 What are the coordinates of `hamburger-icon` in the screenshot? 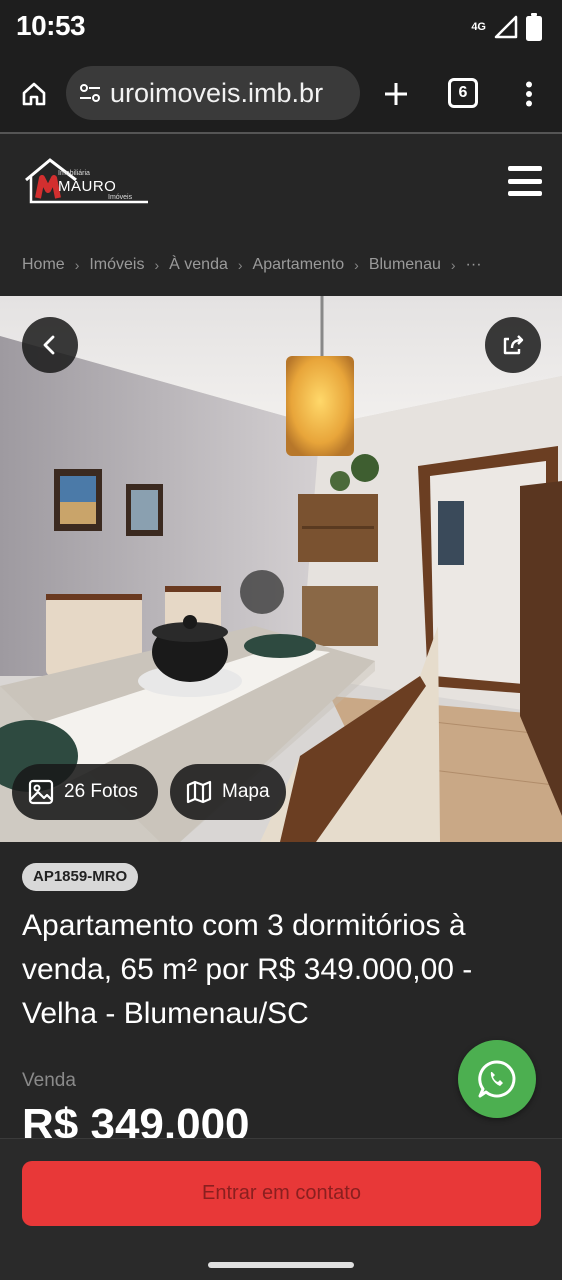 It's located at (525, 181).